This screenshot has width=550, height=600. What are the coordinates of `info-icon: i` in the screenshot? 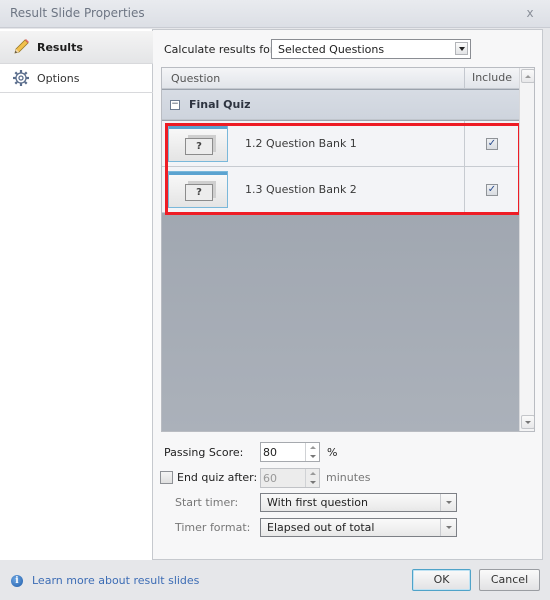 It's located at (17, 580).